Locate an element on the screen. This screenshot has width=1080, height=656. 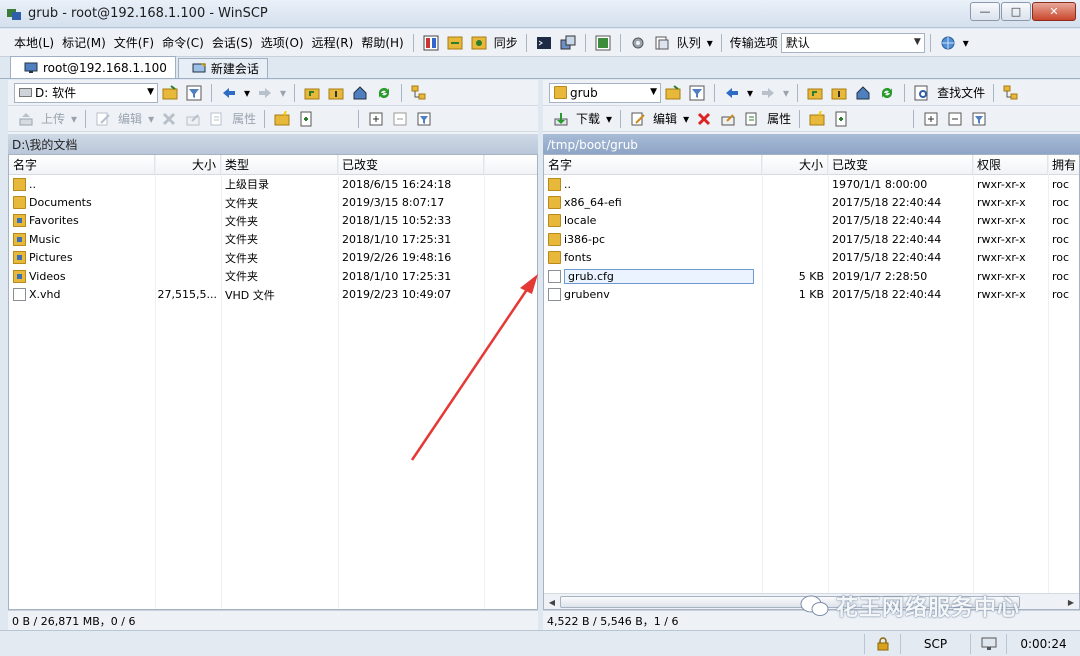
open-folder-icon is located at coordinates (170, 93).